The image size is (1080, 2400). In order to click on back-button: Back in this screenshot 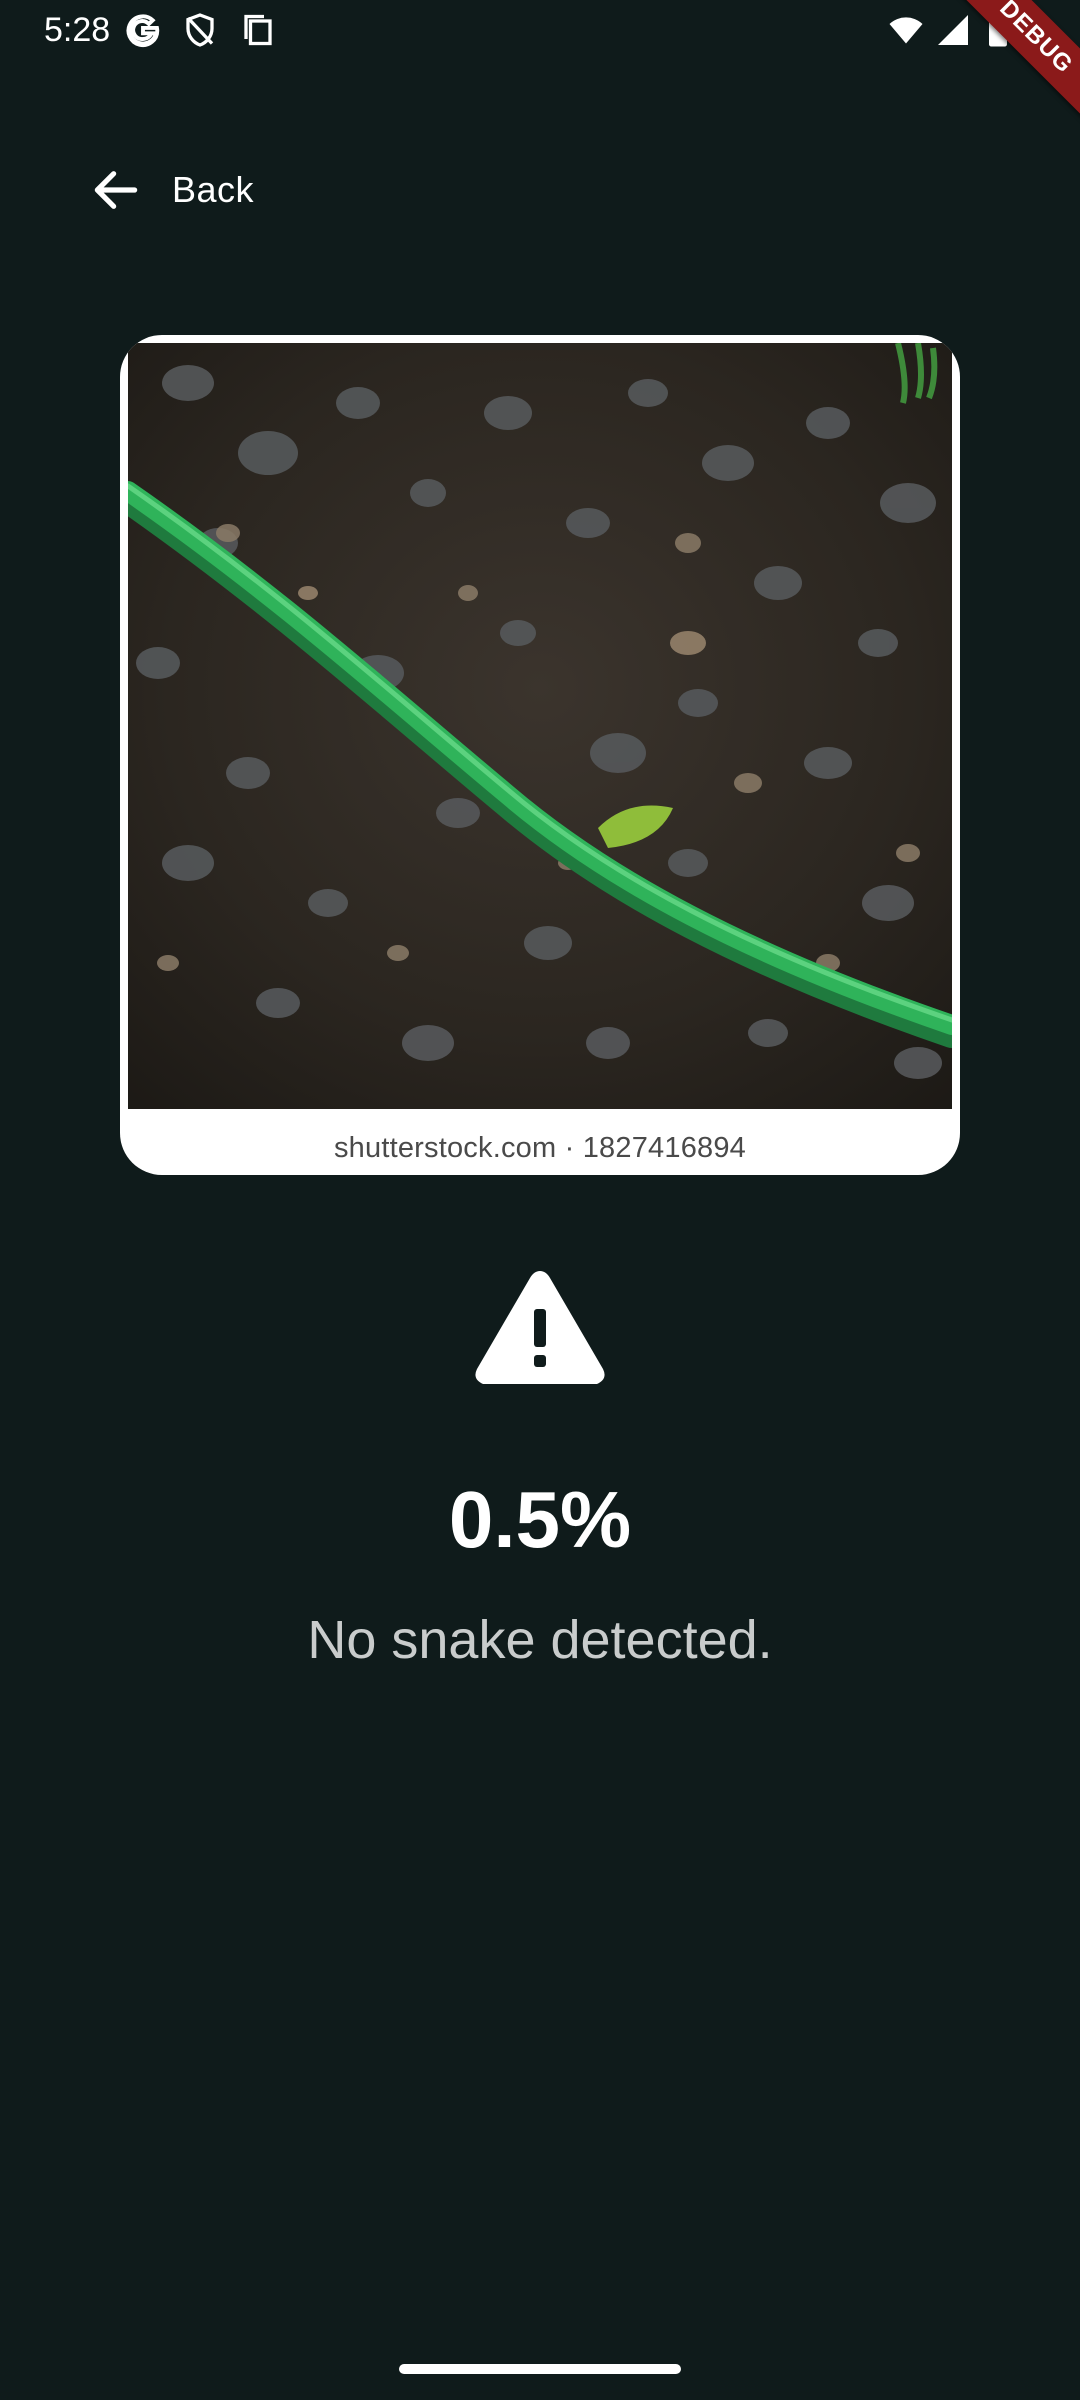, I will do `click(171, 190)`.